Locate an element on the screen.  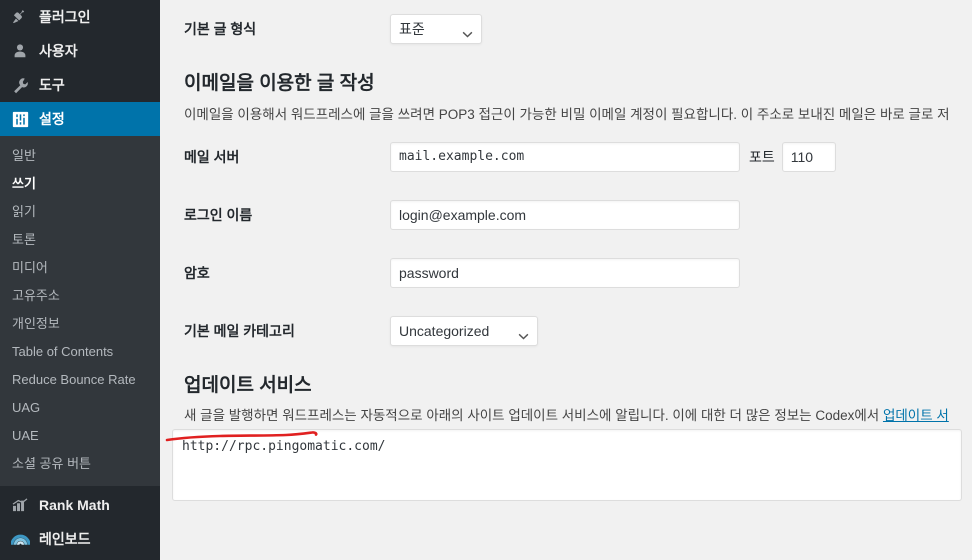
update-services-codex-link: 업데이트 서 is located at coordinates (916, 415).